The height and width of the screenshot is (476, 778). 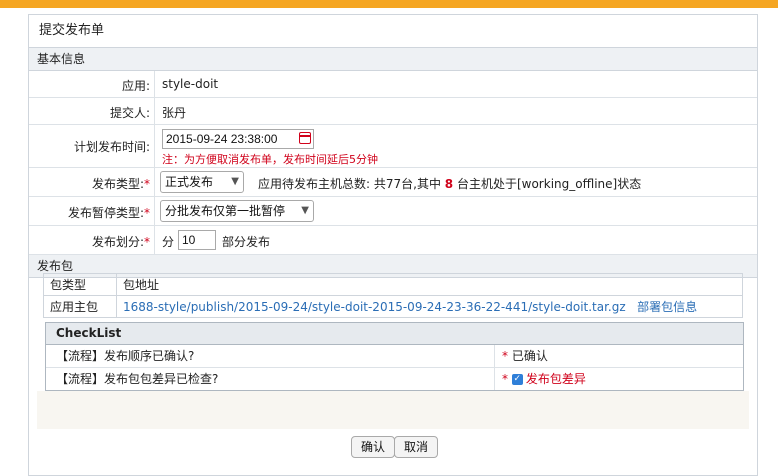 I want to click on plan-time-hint: 注：为方便取消发布单，发布时间延后5分钟, so click(x=270, y=159).